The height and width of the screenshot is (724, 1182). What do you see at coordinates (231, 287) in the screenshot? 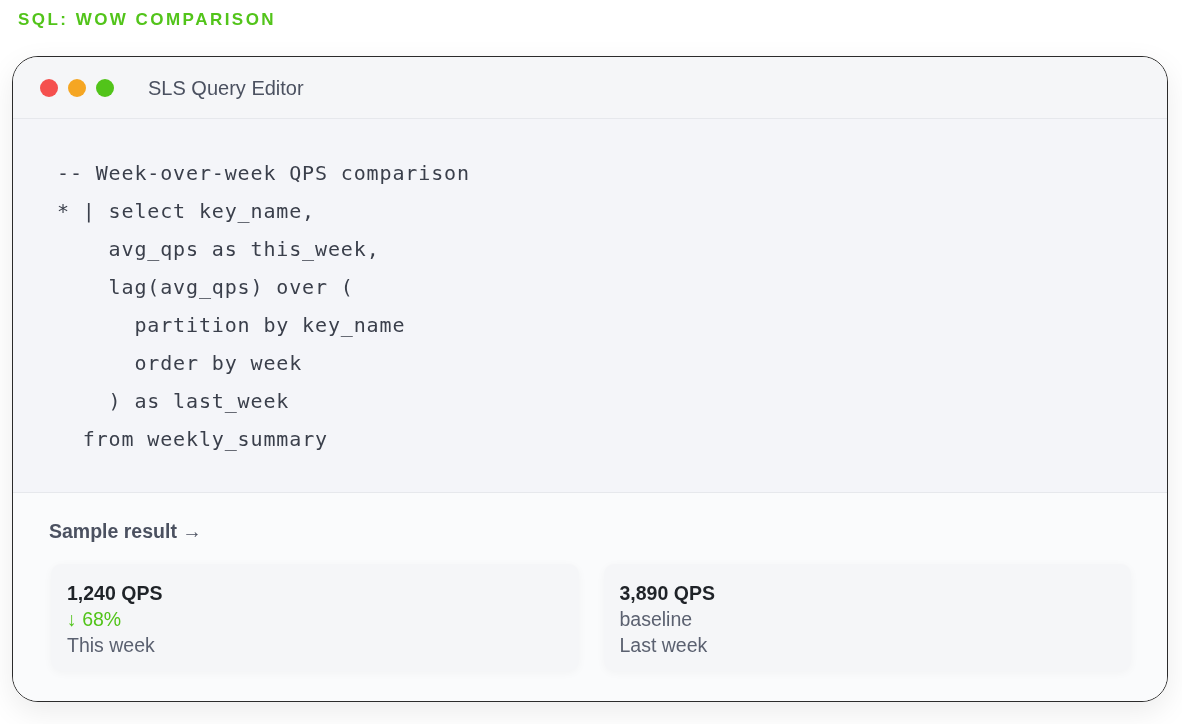
I see `code-line: lag(avg_qps) over (` at bounding box center [231, 287].